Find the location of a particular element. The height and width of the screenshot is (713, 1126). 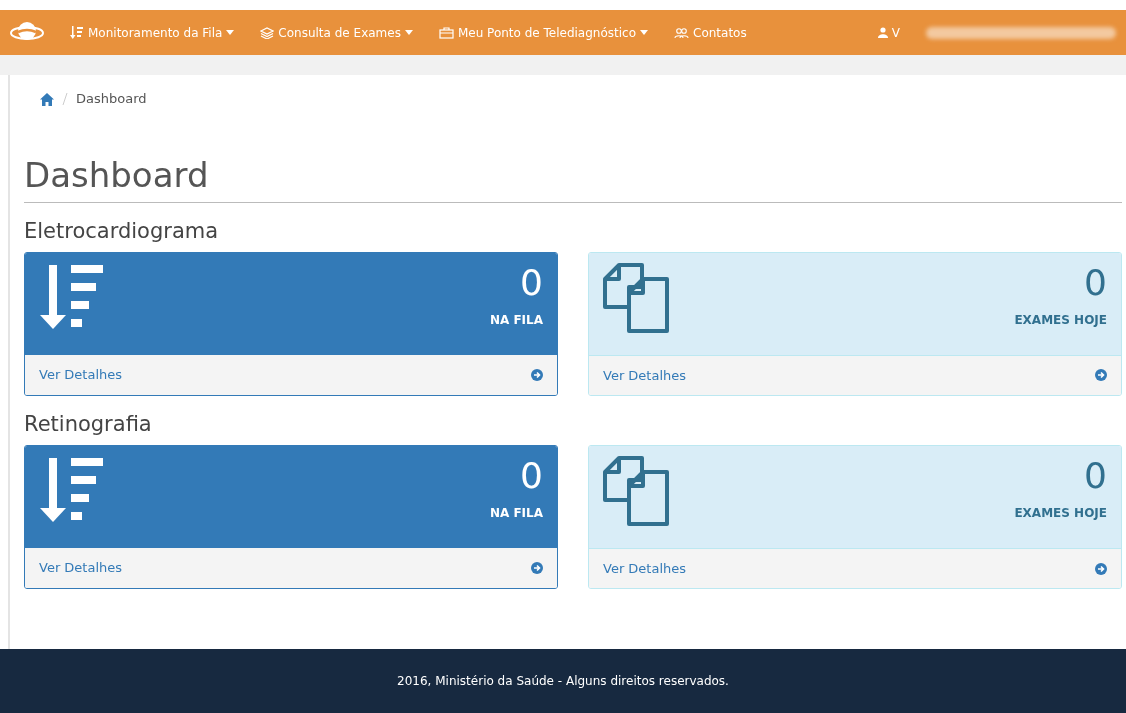

nav-menu-link: Monitoramento da Fila is located at coordinates (152, 32).